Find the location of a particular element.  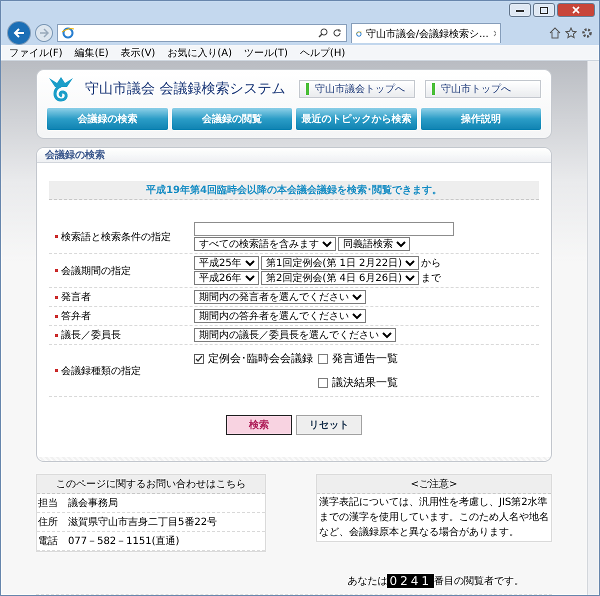

field-label: 検索語と検索条件の指定 is located at coordinates (116, 237).